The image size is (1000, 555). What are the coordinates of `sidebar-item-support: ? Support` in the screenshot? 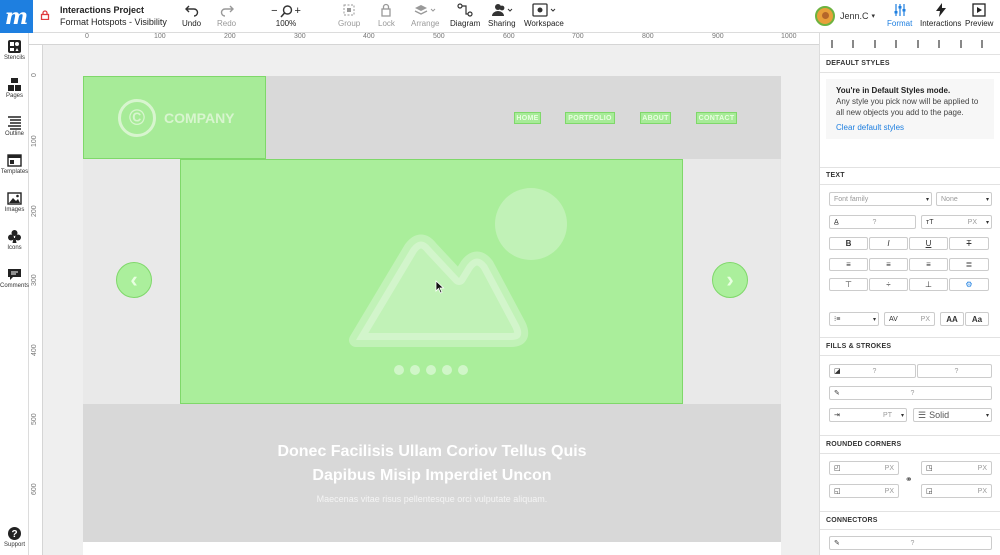 It's located at (14, 537).